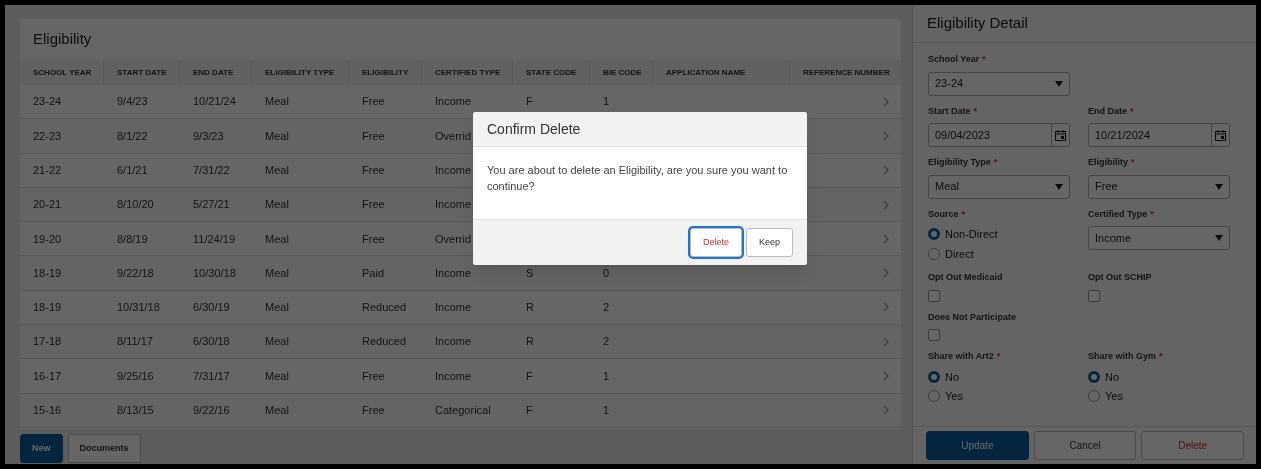 The width and height of the screenshot is (1261, 469). What do you see at coordinates (47, 410) in the screenshot?
I see `table-cell: 15-16` at bounding box center [47, 410].